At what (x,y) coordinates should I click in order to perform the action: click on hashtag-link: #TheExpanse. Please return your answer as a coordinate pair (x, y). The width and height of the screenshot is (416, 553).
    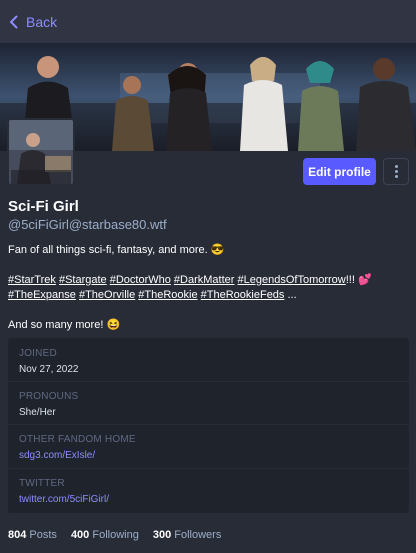
    Looking at the image, I should click on (42, 295).